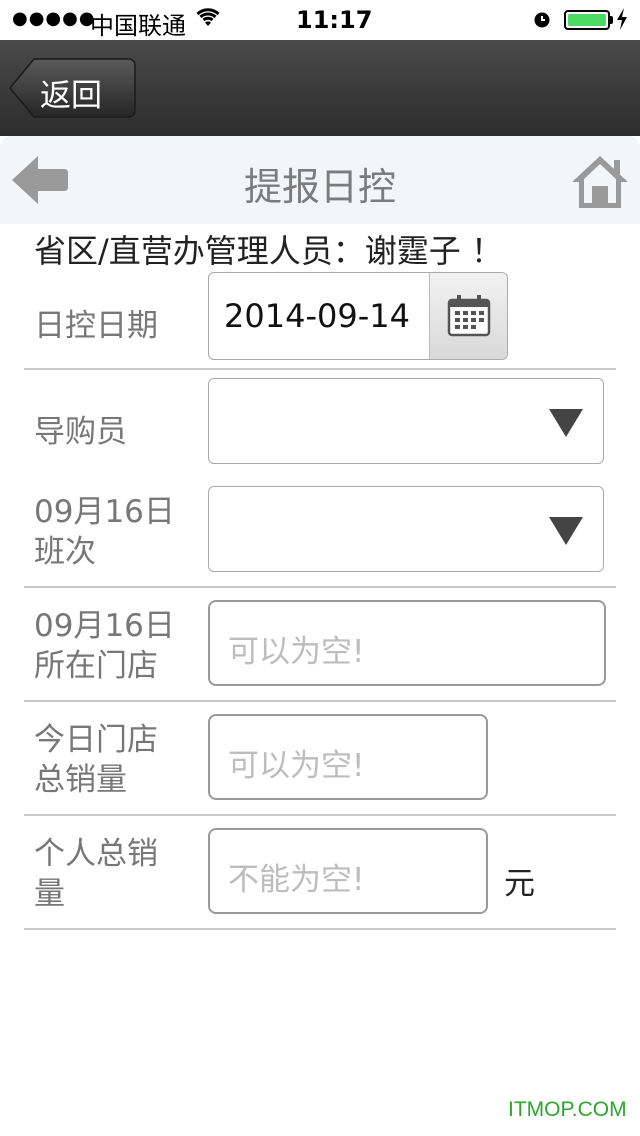 The height and width of the screenshot is (1136, 640). I want to click on store-label: 09月16日 所在门店, so click(104, 646).